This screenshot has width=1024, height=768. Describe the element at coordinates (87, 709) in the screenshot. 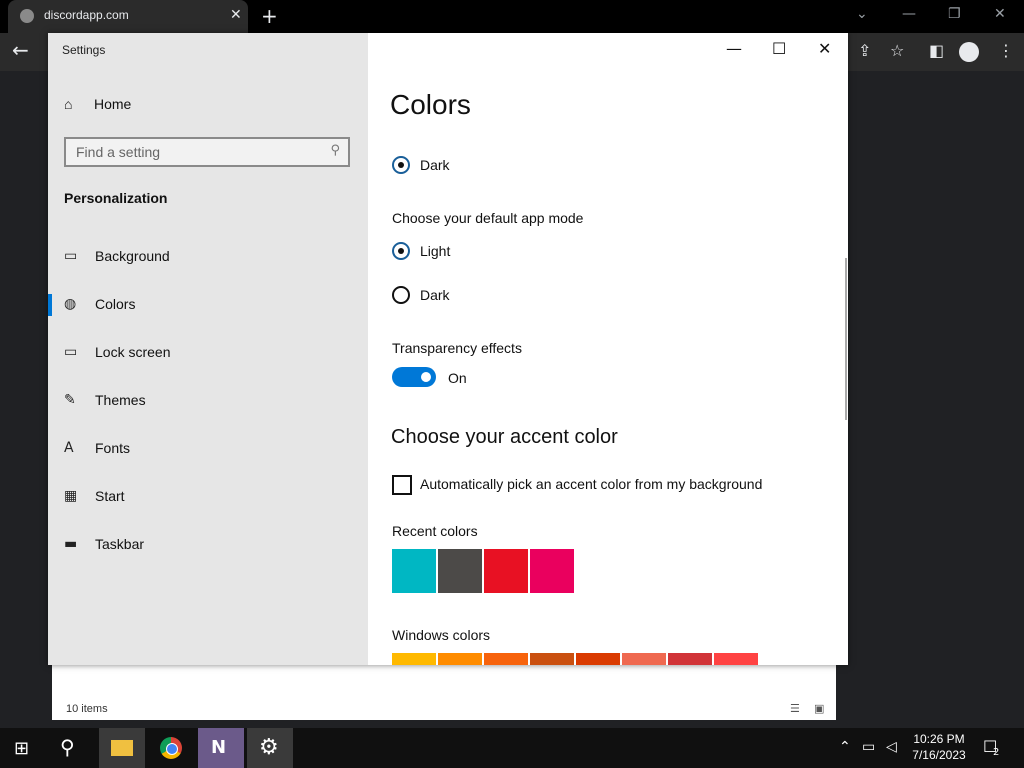

I see `items-count: 10 items` at that location.